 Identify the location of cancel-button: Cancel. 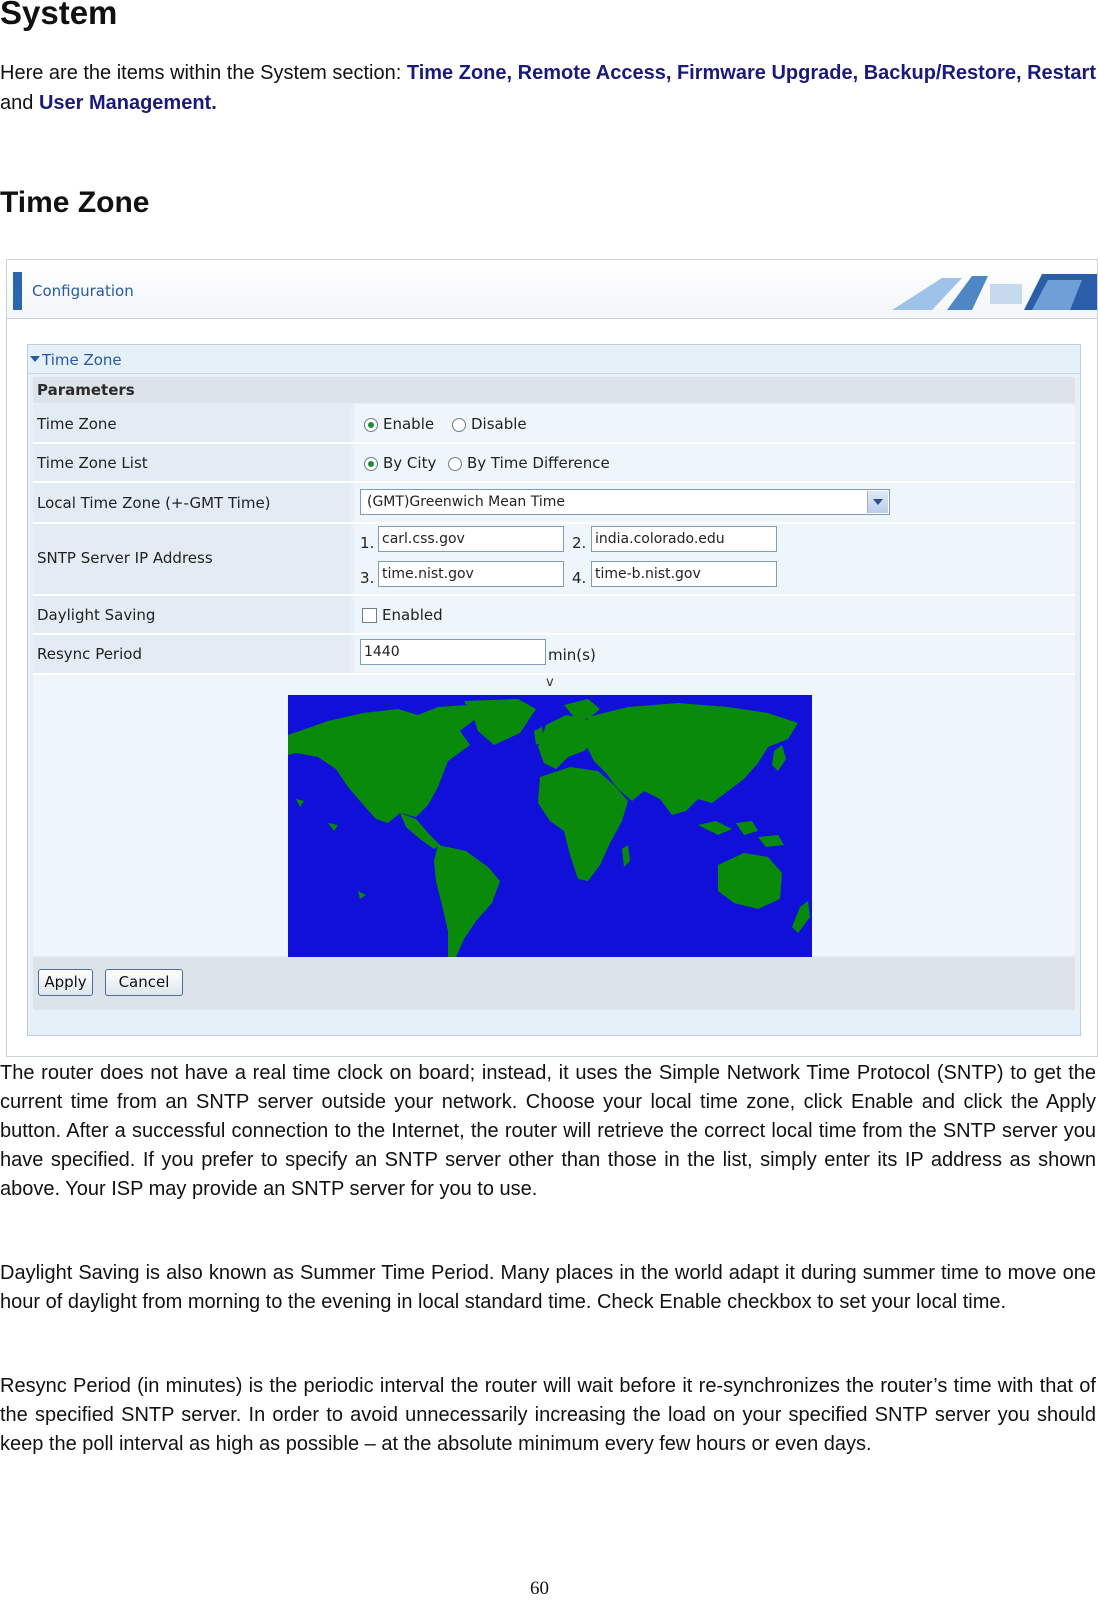
(144, 982).